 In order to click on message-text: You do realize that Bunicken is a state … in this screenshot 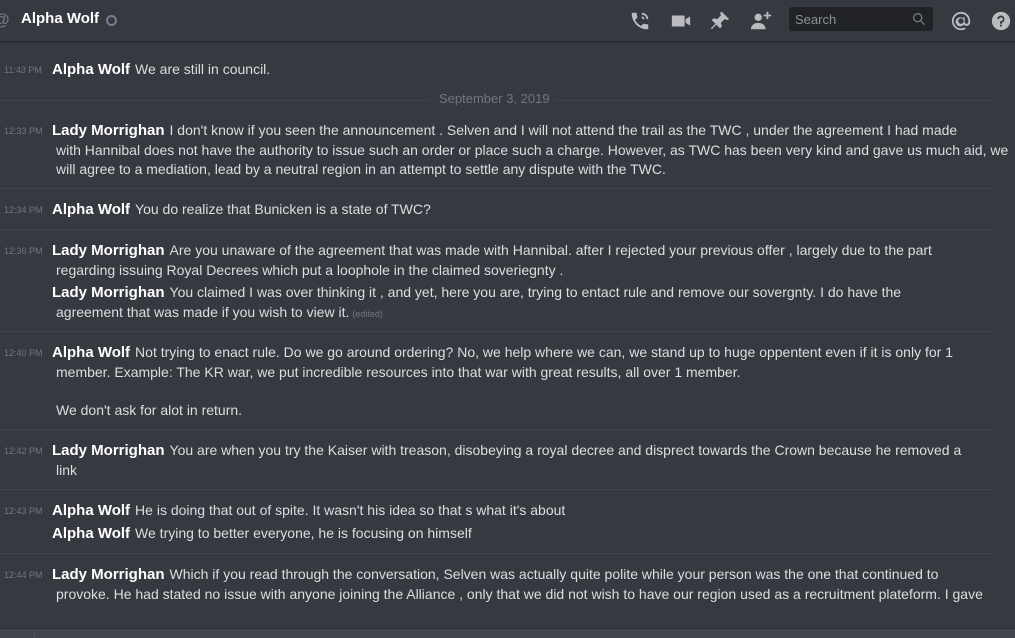, I will do `click(283, 209)`.